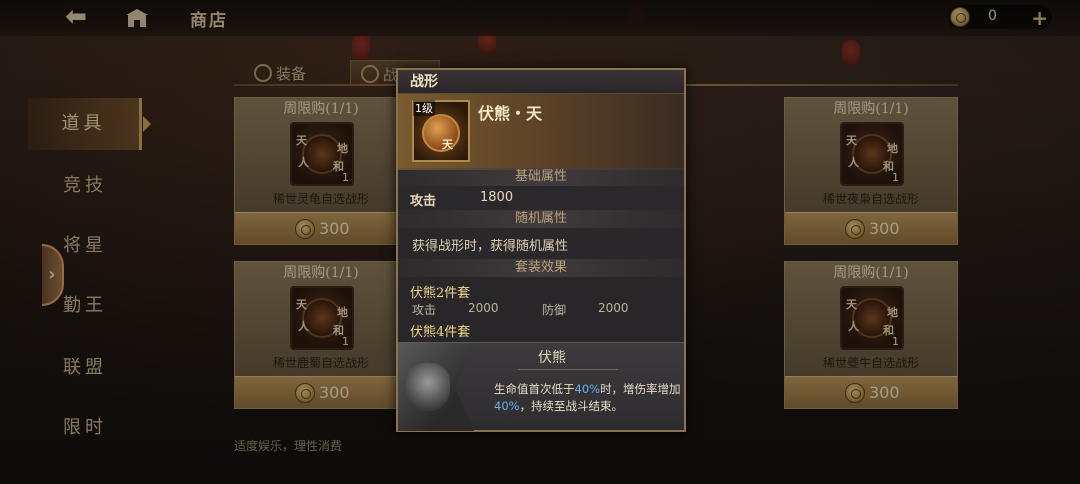  What do you see at coordinates (1000, 17) in the screenshot?
I see `currency-display: 0 +` at bounding box center [1000, 17].